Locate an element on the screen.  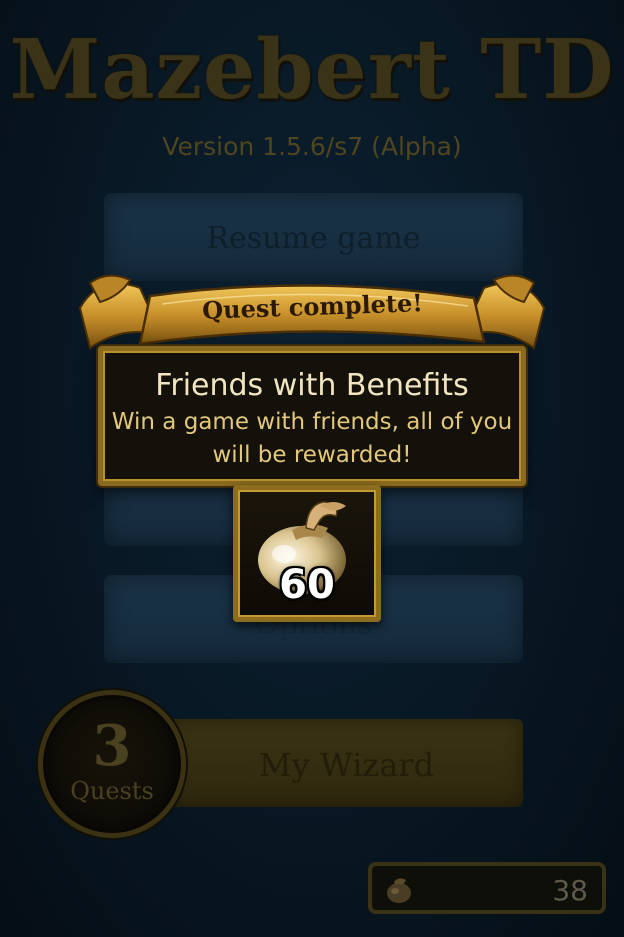
my-wizard-label: My Wizard is located at coordinates (346, 765).